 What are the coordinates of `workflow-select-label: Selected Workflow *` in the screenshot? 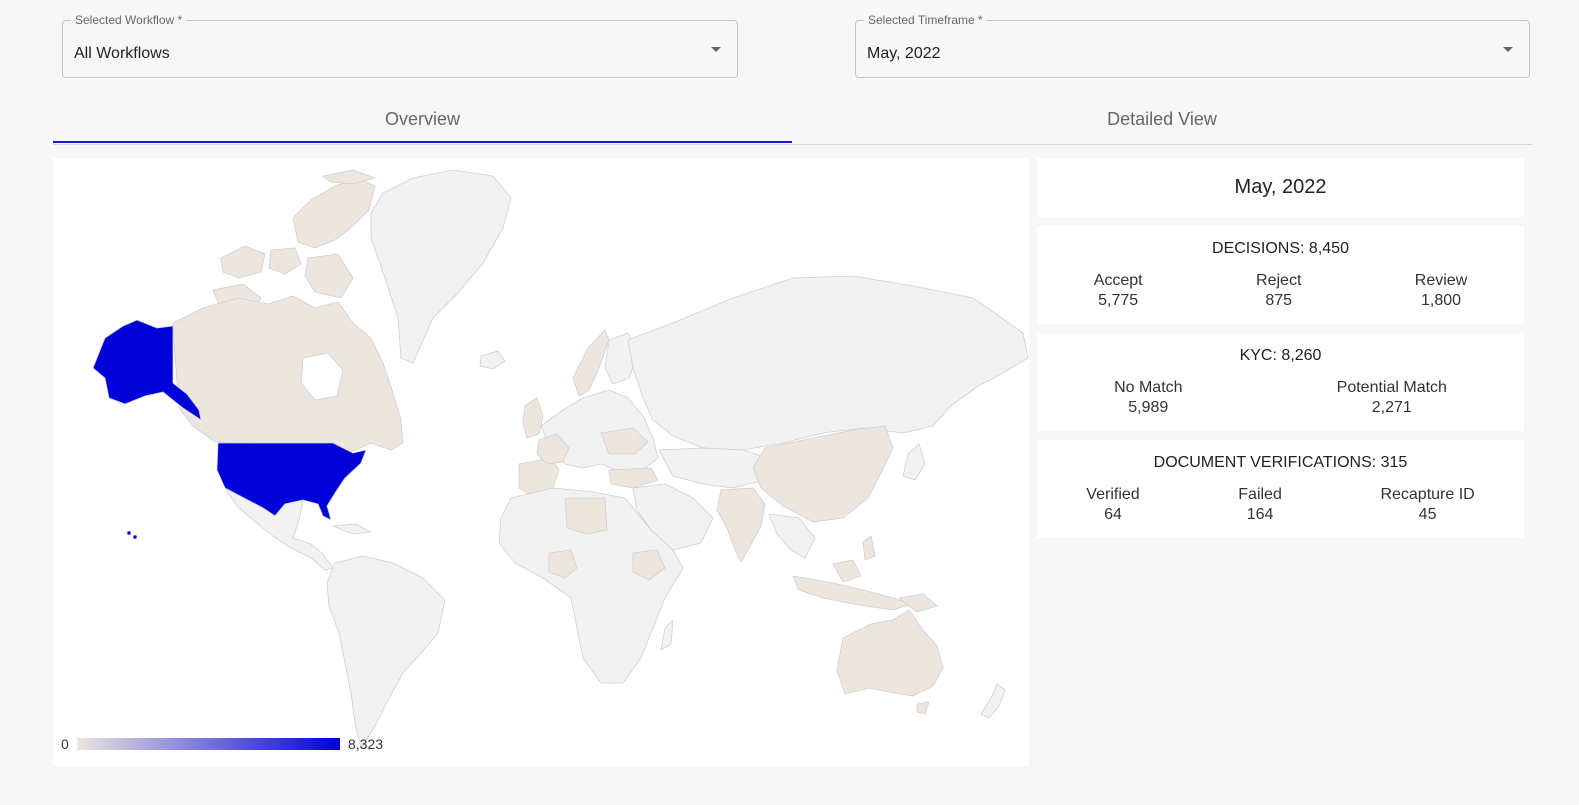 It's located at (129, 20).